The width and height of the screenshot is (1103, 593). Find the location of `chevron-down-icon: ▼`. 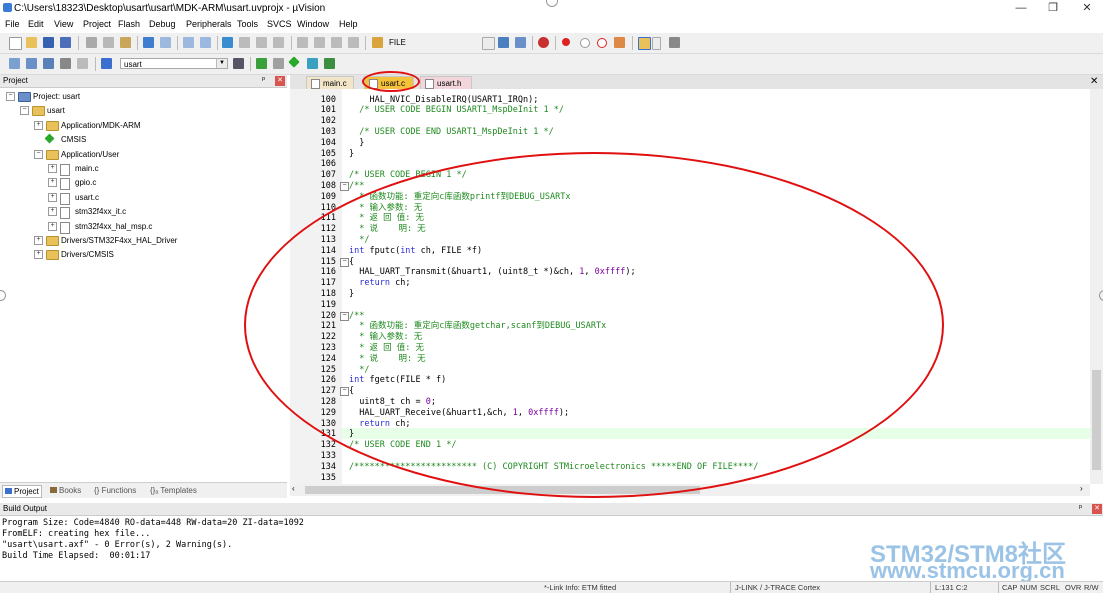

chevron-down-icon: ▼ is located at coordinates (221, 63).